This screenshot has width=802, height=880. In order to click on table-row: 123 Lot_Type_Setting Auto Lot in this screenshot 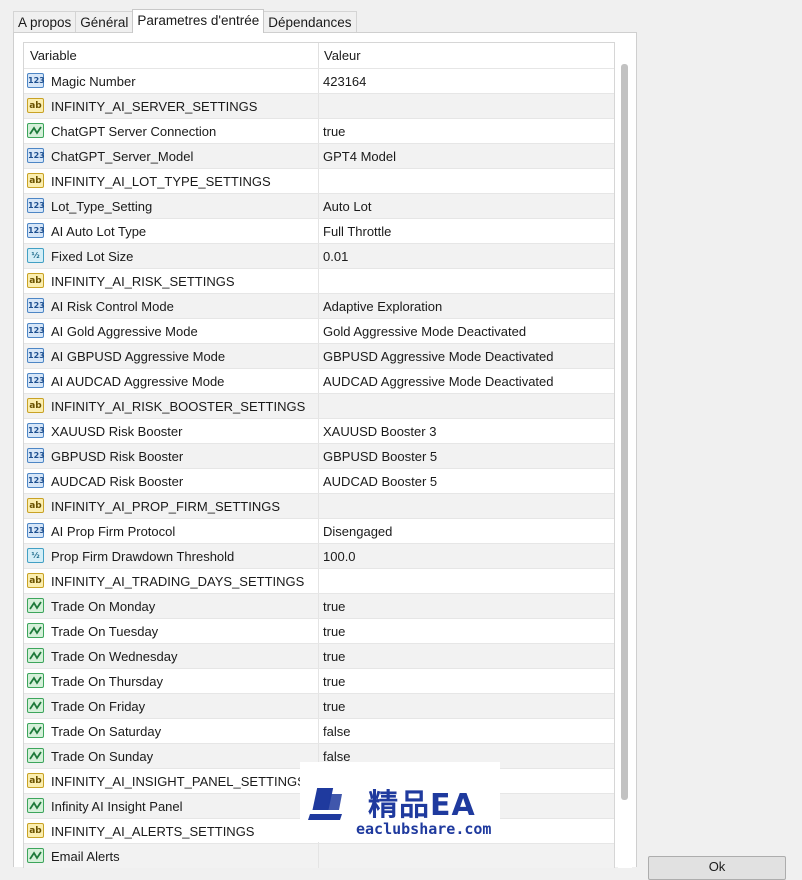, I will do `click(319, 205)`.